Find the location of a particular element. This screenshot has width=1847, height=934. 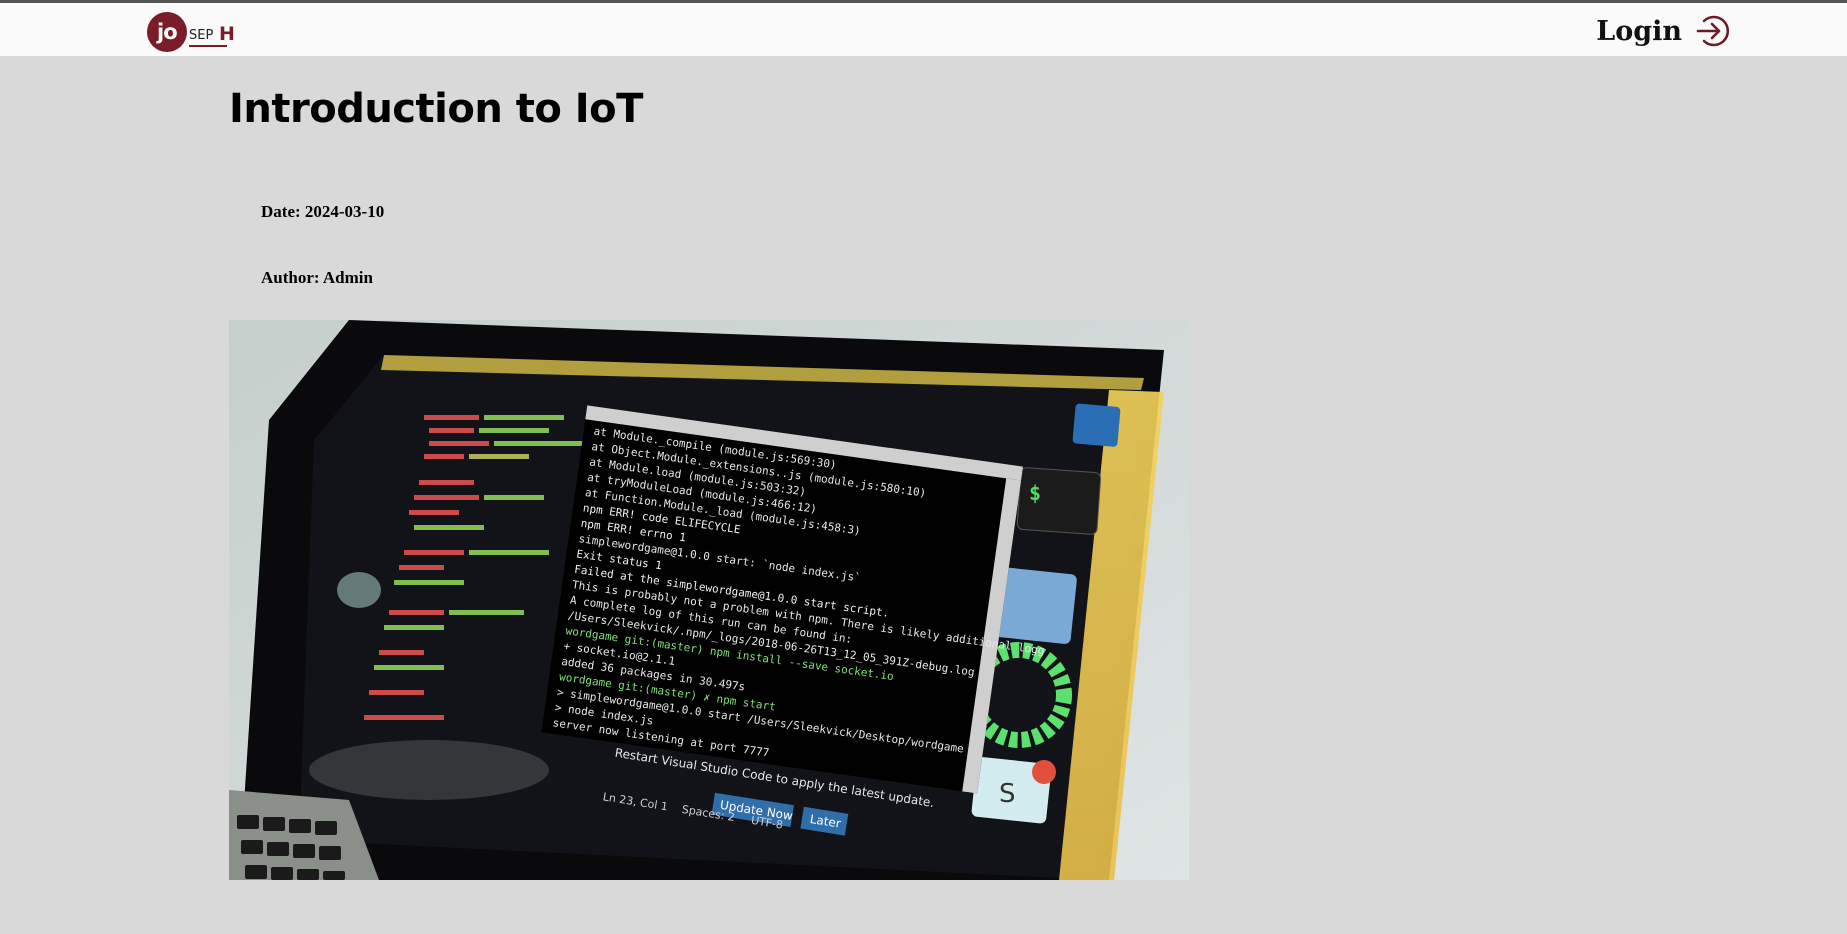

logo-underline is located at coordinates (208, 46).